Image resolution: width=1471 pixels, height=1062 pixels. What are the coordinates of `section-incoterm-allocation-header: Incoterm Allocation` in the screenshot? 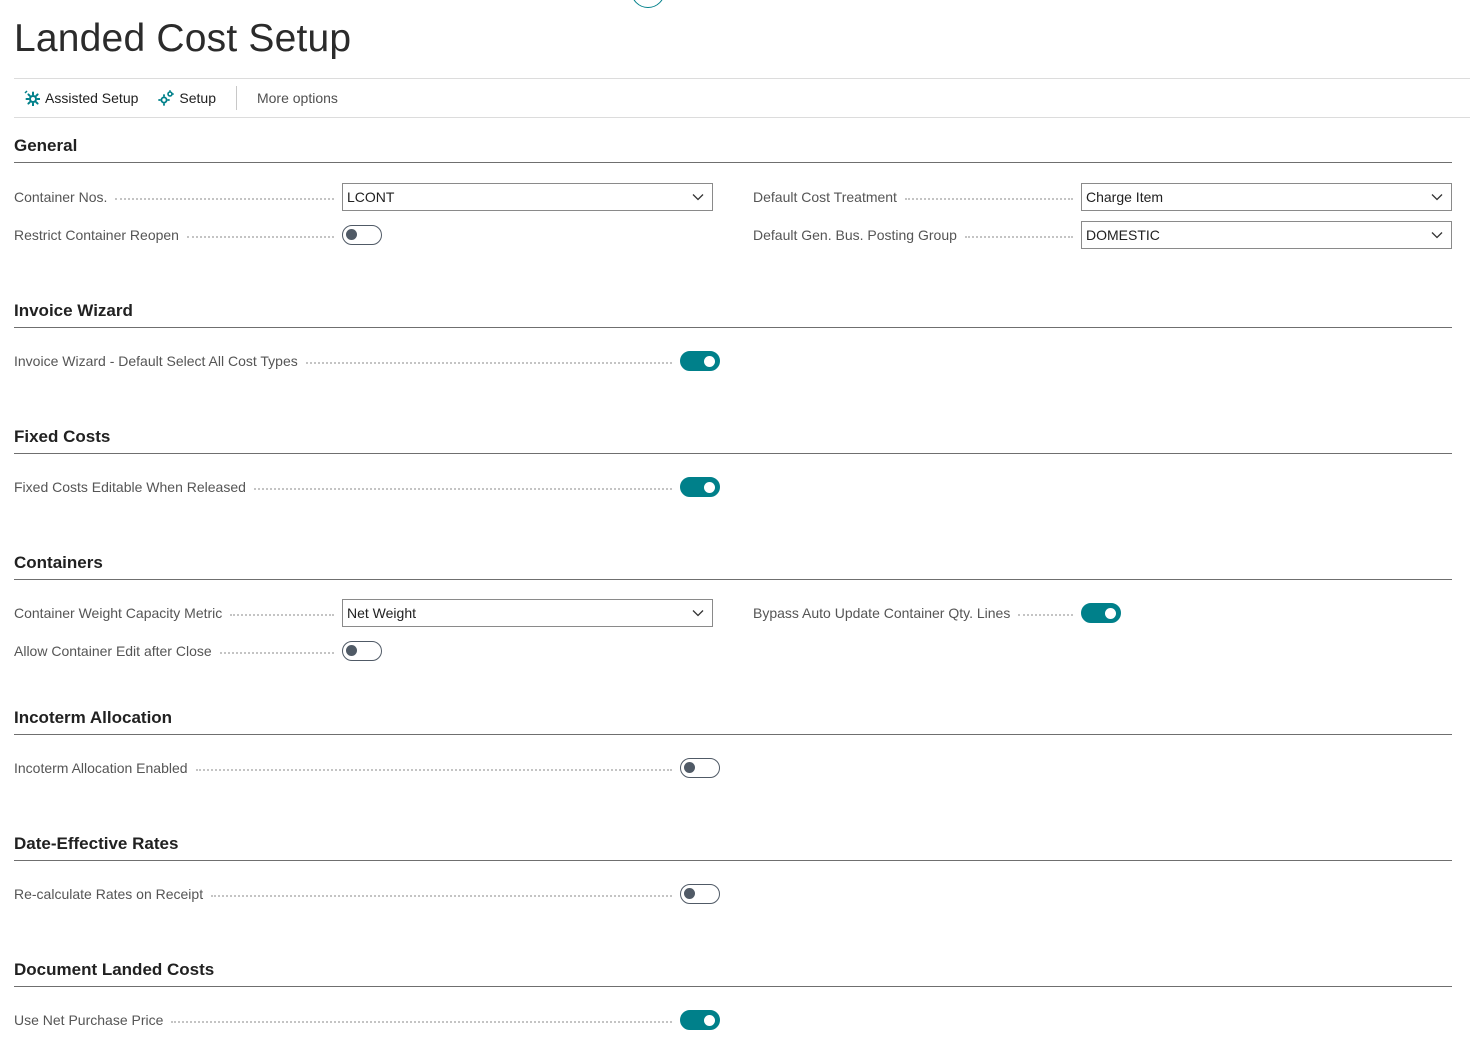 It's located at (733, 721).